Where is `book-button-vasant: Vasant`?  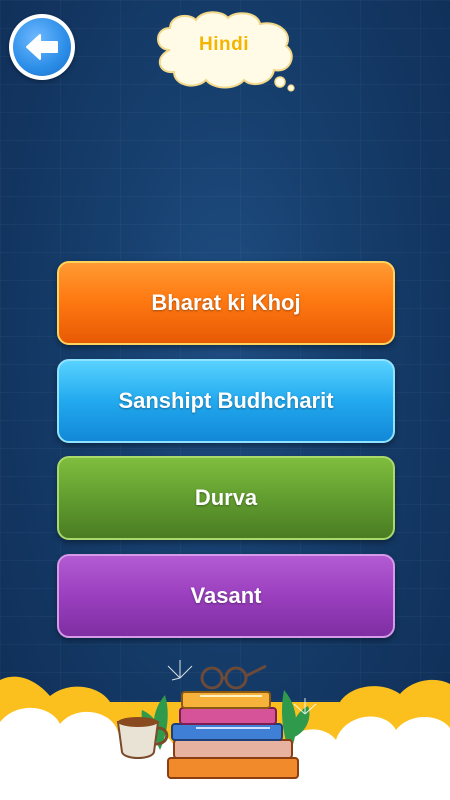 book-button-vasant: Vasant is located at coordinates (226, 596).